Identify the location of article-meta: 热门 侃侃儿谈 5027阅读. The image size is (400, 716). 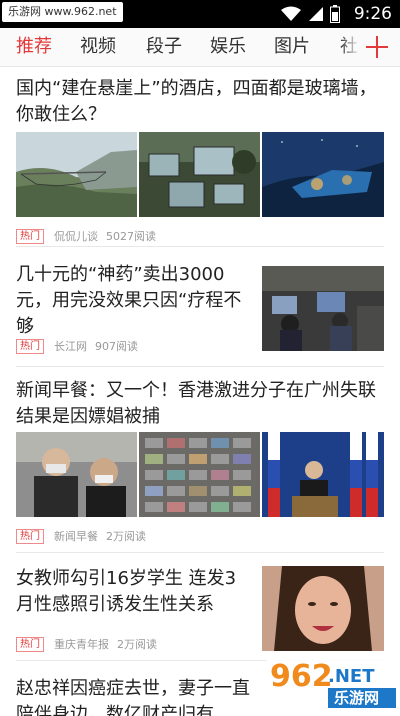
(86, 236).